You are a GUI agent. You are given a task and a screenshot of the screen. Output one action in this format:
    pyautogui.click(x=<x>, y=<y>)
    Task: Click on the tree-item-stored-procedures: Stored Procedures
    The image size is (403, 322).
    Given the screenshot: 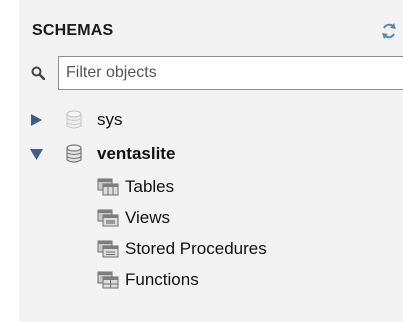 What is the action you would take?
    pyautogui.click(x=217, y=249)
    